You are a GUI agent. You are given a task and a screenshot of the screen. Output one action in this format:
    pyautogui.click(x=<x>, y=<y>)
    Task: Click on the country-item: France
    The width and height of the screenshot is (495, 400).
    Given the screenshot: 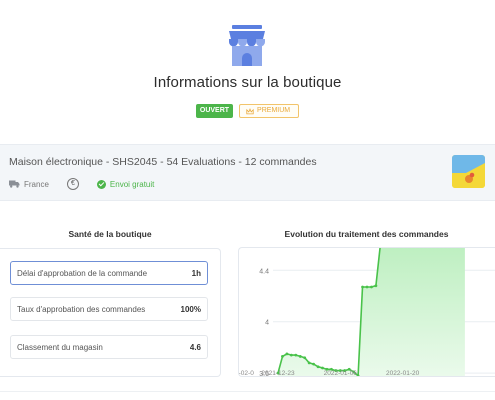 What is the action you would take?
    pyautogui.click(x=29, y=184)
    